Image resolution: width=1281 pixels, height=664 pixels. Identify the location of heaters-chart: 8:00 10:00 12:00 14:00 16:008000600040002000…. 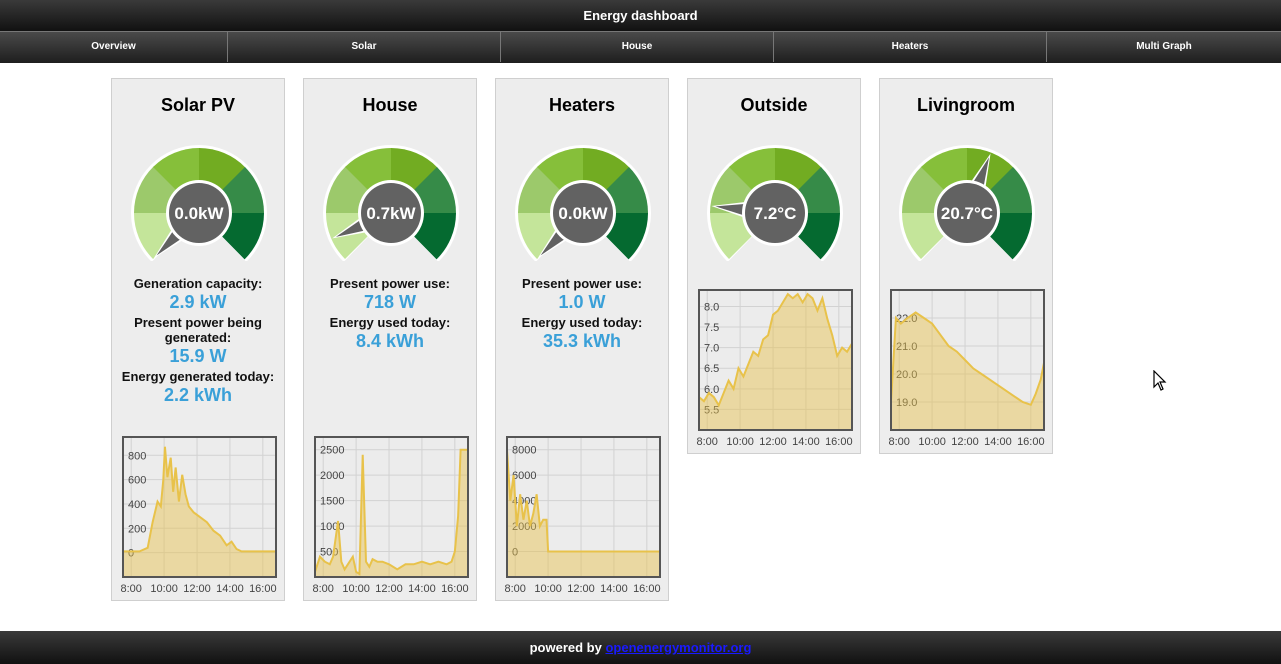
(583, 515).